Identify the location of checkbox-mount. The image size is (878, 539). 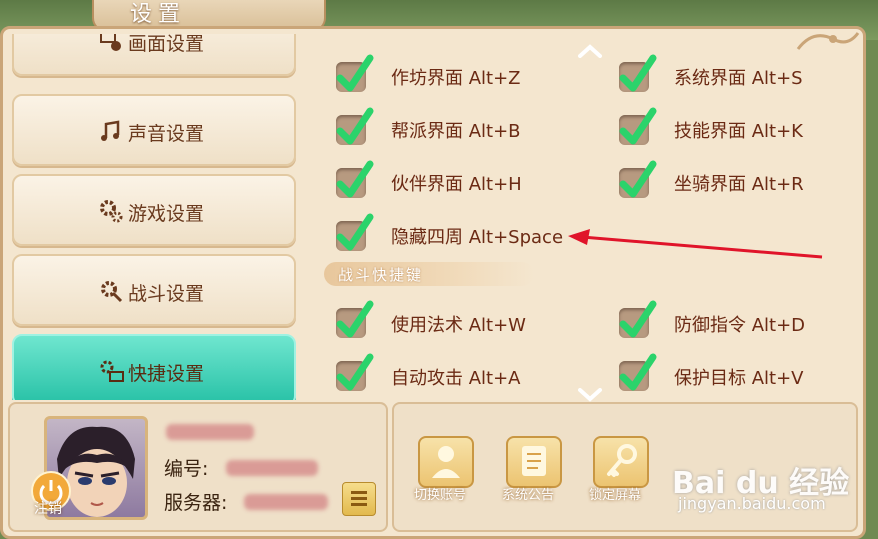
(637, 180).